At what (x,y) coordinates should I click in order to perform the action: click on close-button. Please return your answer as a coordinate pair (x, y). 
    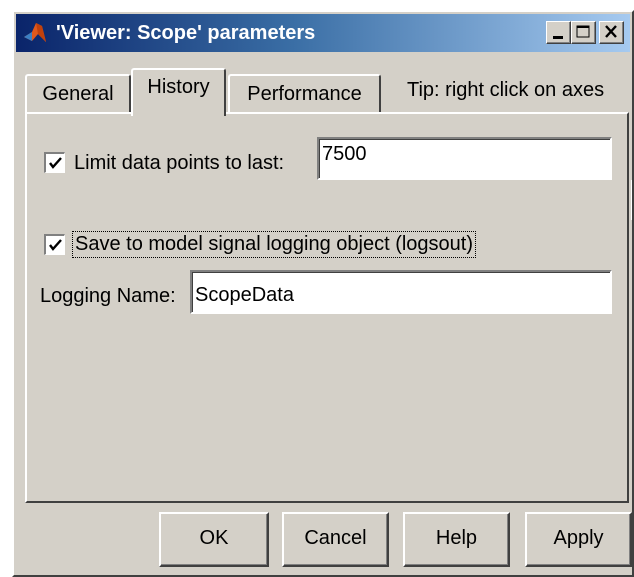
    Looking at the image, I should click on (611, 32).